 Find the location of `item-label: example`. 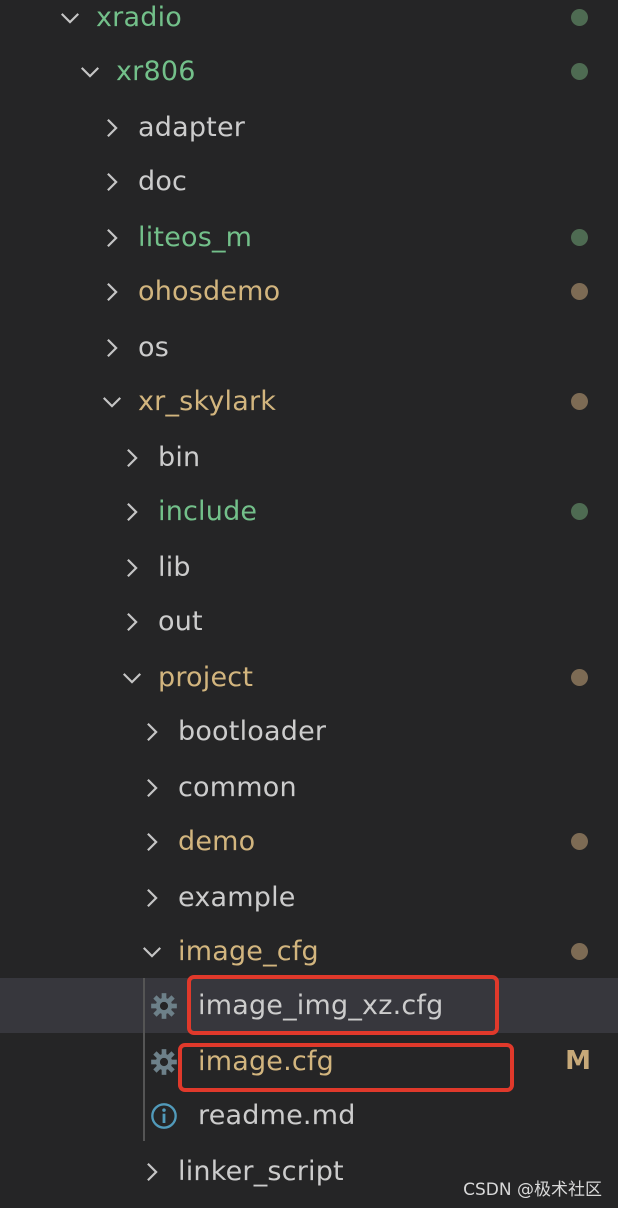

item-label: example is located at coordinates (237, 897).